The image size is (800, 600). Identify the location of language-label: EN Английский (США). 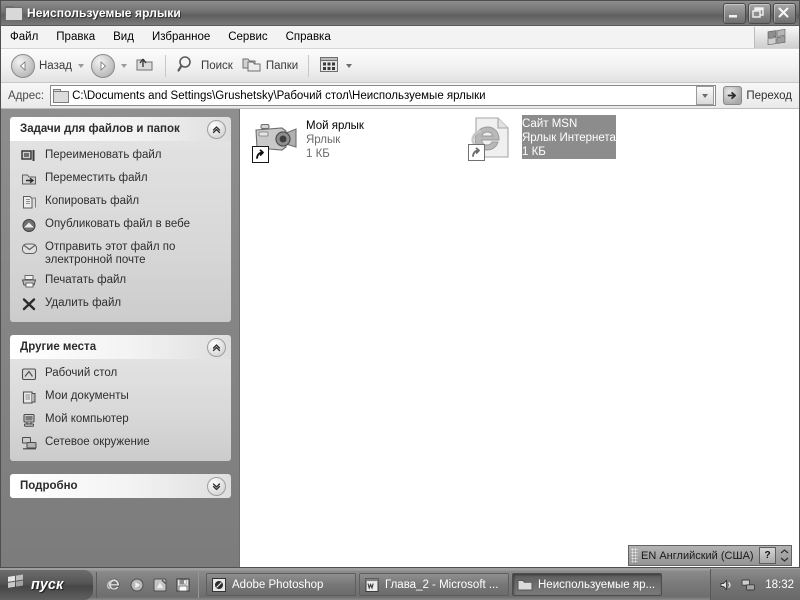
(697, 555).